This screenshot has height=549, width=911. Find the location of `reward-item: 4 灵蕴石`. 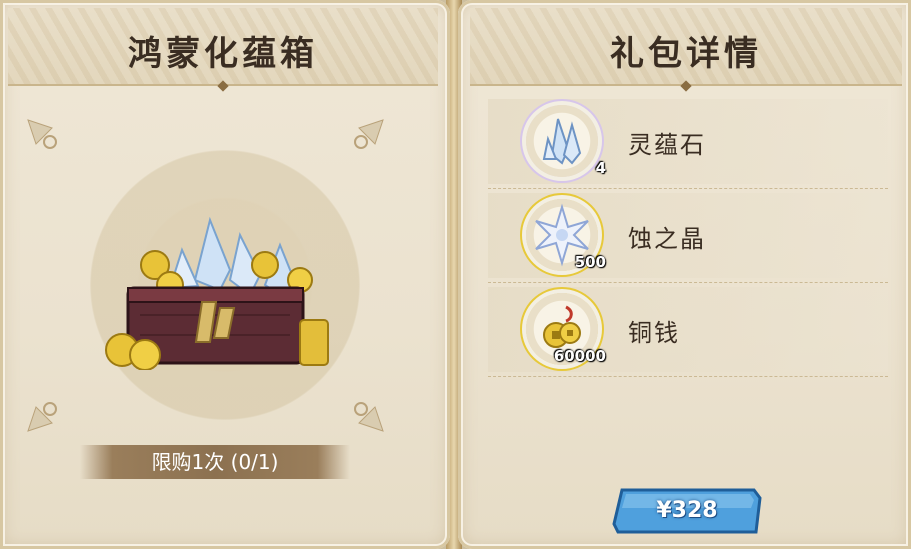

reward-item: 4 灵蕴石 is located at coordinates (688, 142).